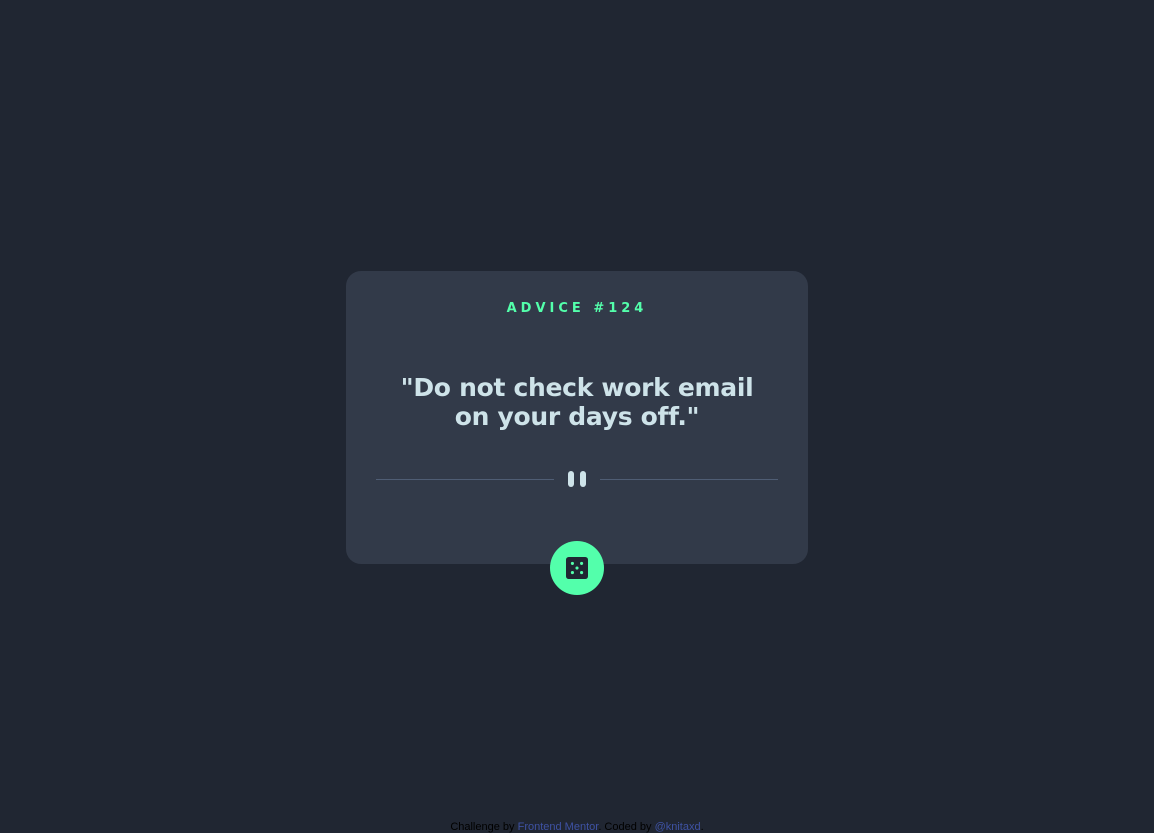 Image resolution: width=1154 pixels, height=833 pixels. I want to click on pattern-divider, so click(577, 479).